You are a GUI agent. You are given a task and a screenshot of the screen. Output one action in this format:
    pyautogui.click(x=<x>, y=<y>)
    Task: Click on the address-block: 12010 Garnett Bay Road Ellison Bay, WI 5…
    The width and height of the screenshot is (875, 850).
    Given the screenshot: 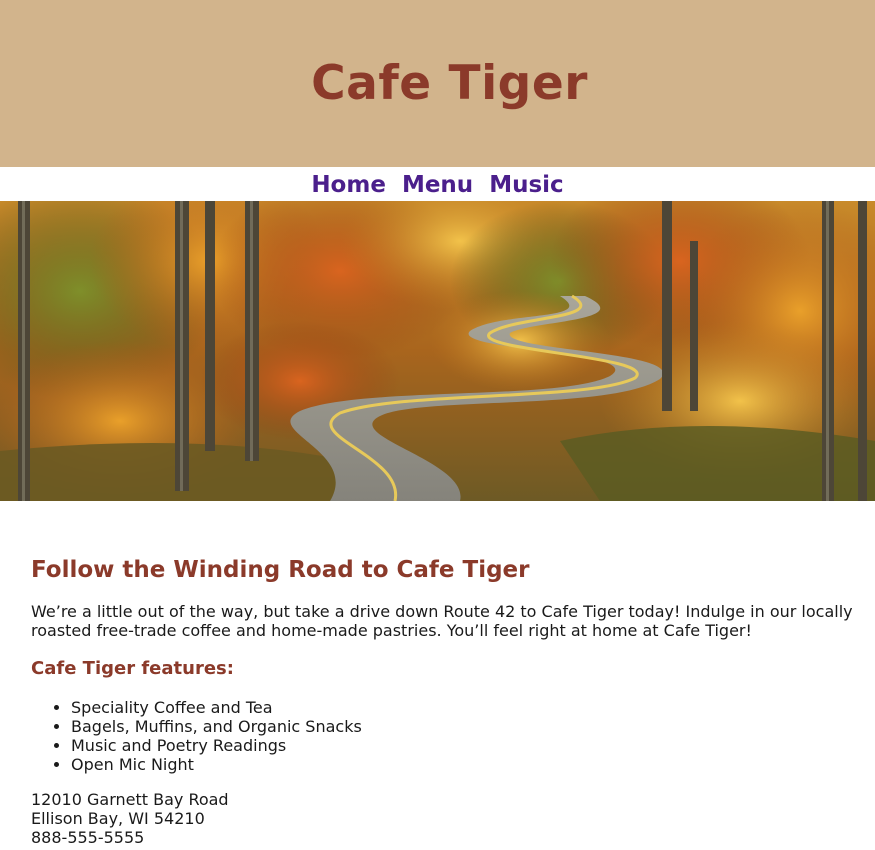 What is the action you would take?
    pyautogui.click(x=445, y=818)
    